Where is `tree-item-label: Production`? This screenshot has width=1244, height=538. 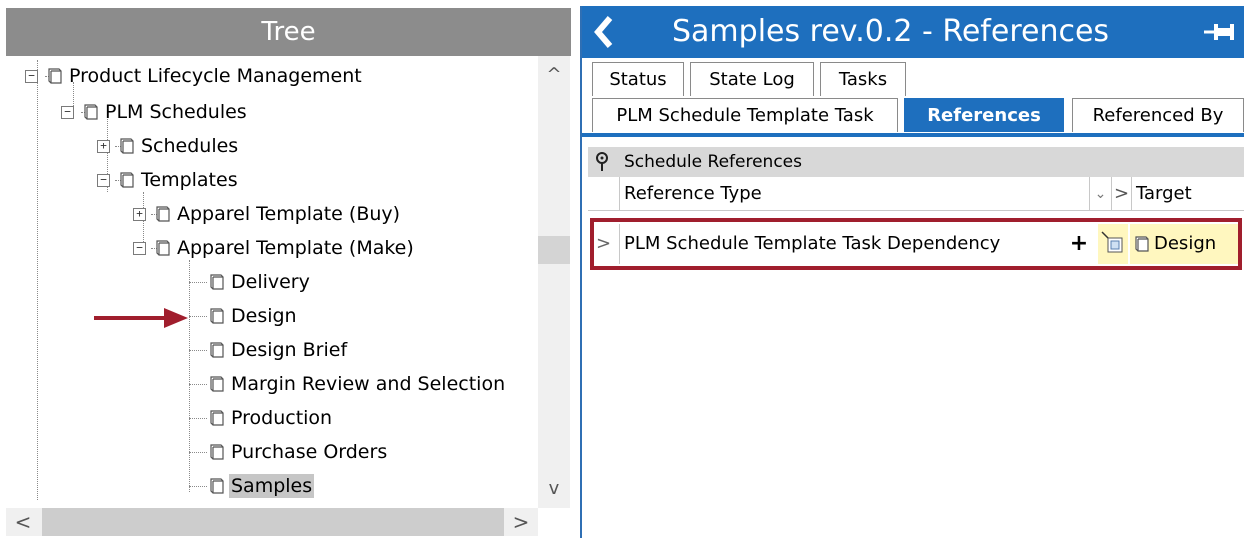
tree-item-label: Production is located at coordinates (282, 418).